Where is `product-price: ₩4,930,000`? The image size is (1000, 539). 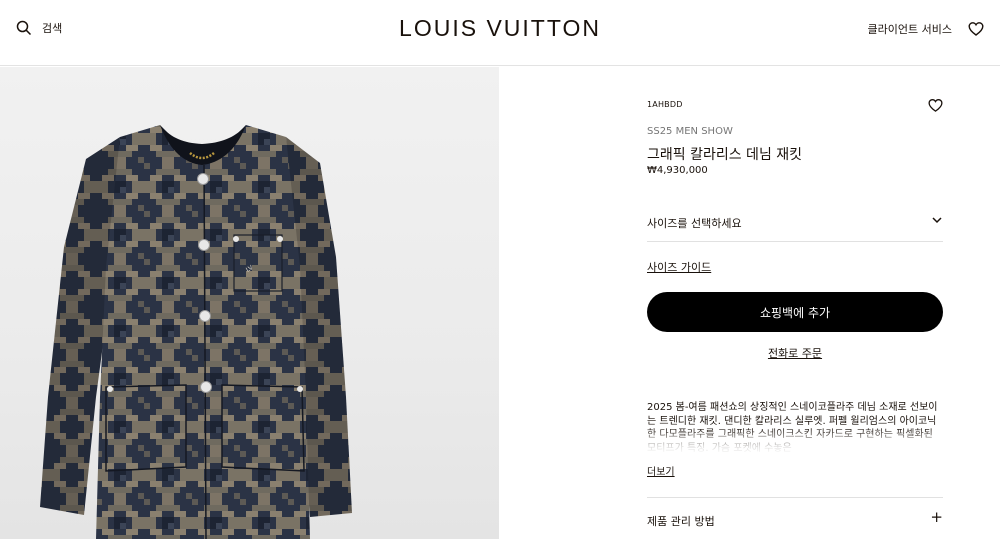
product-price: ₩4,930,000 is located at coordinates (677, 170).